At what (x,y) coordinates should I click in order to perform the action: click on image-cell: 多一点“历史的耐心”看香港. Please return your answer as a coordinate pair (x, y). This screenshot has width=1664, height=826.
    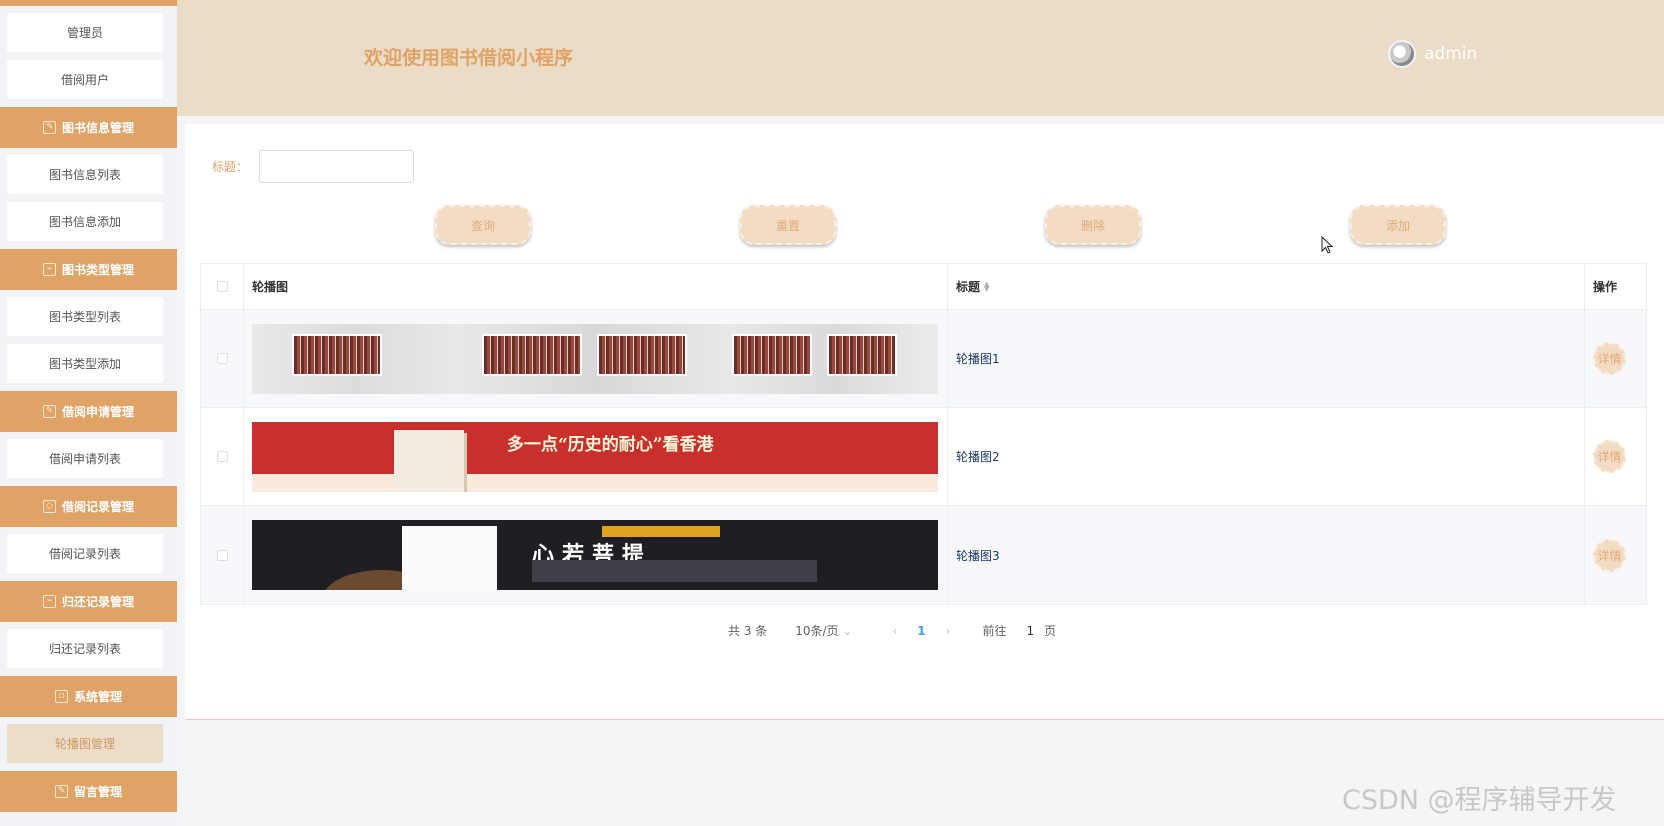
    Looking at the image, I should click on (596, 456).